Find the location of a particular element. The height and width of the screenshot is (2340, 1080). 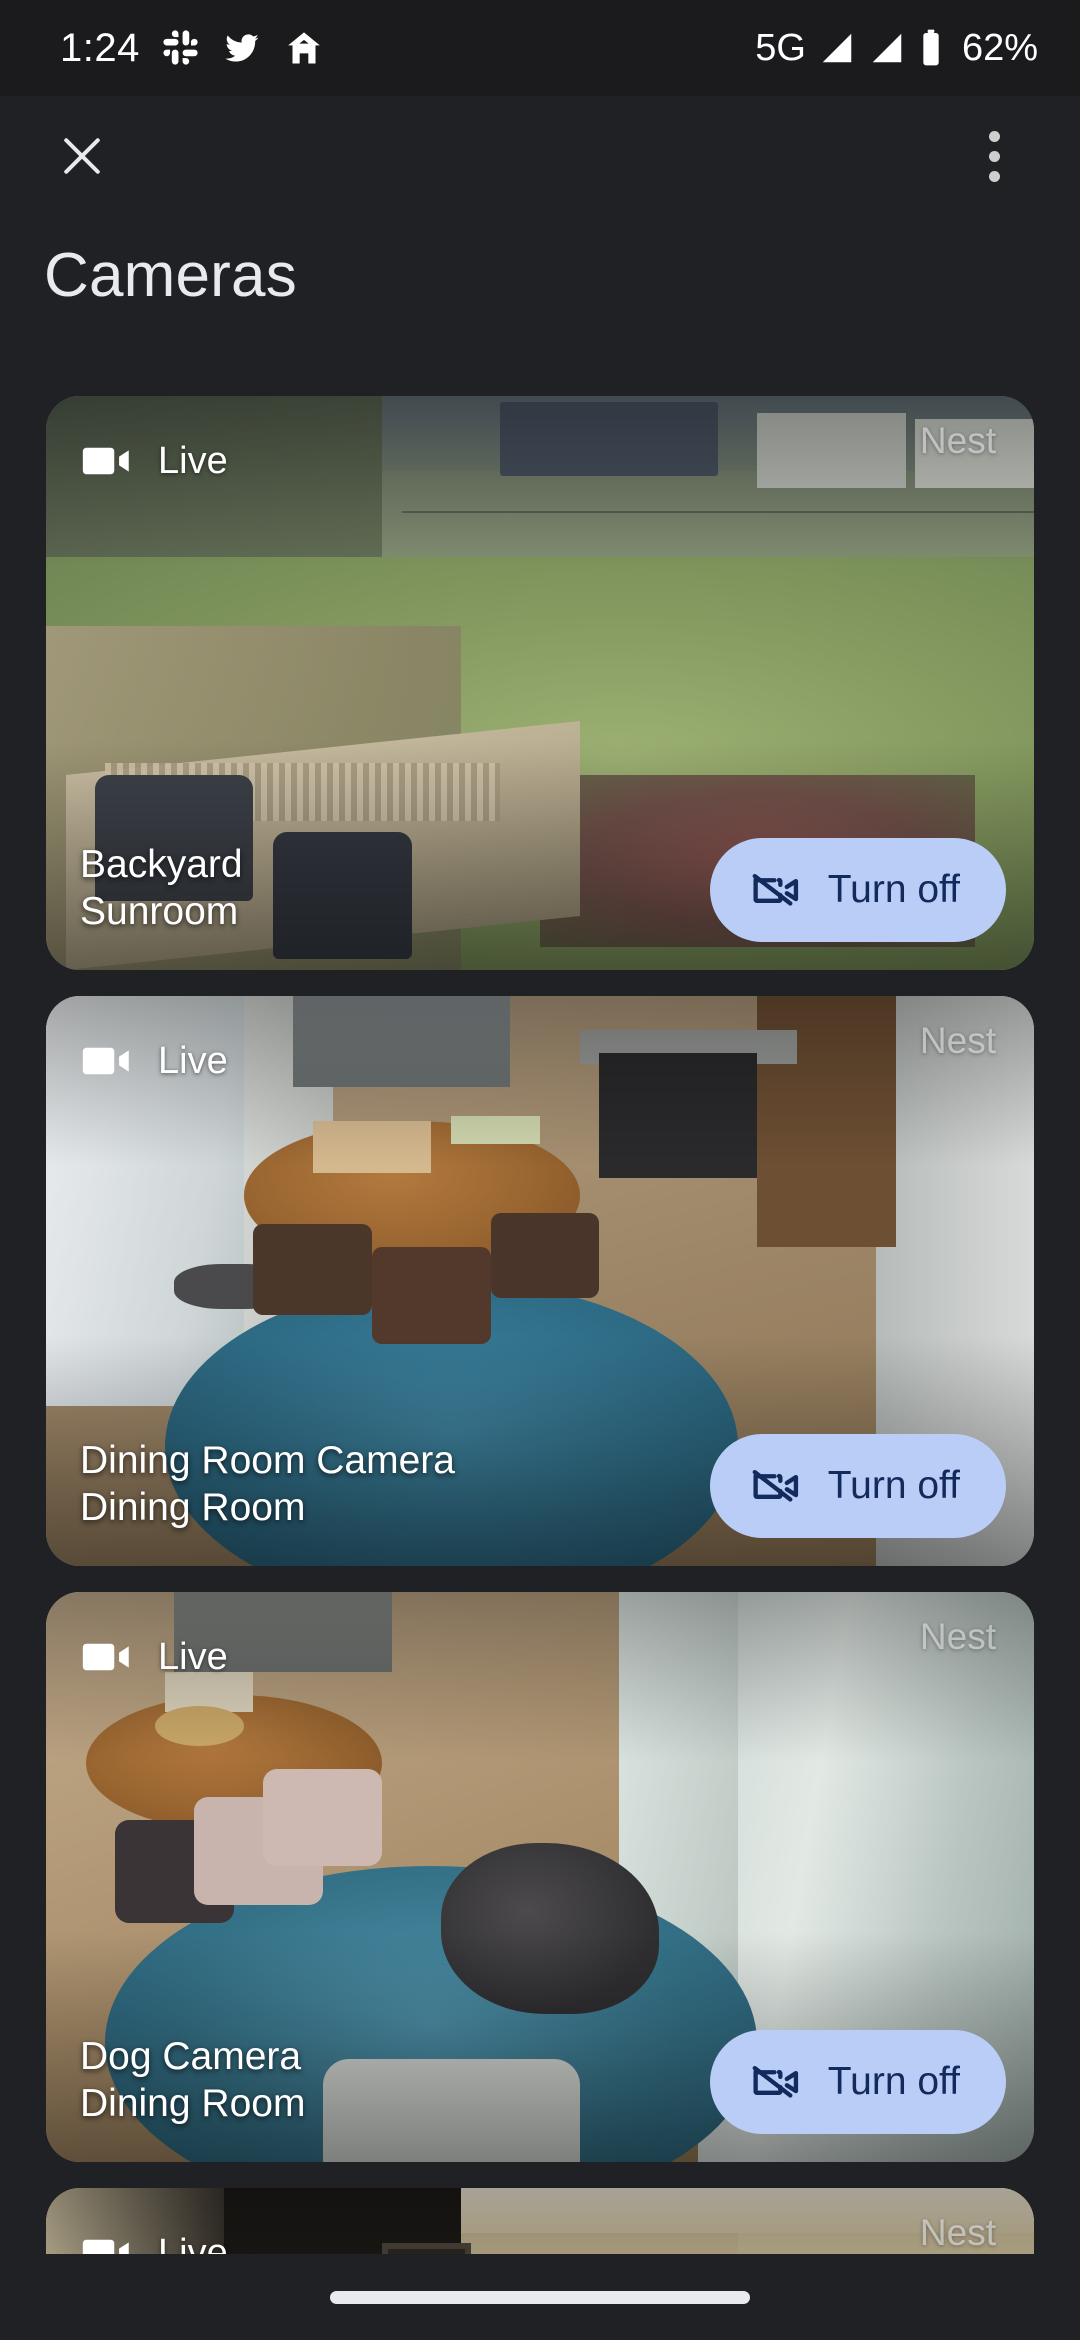

navigation-gesture-bar is located at coordinates (540, 2297).